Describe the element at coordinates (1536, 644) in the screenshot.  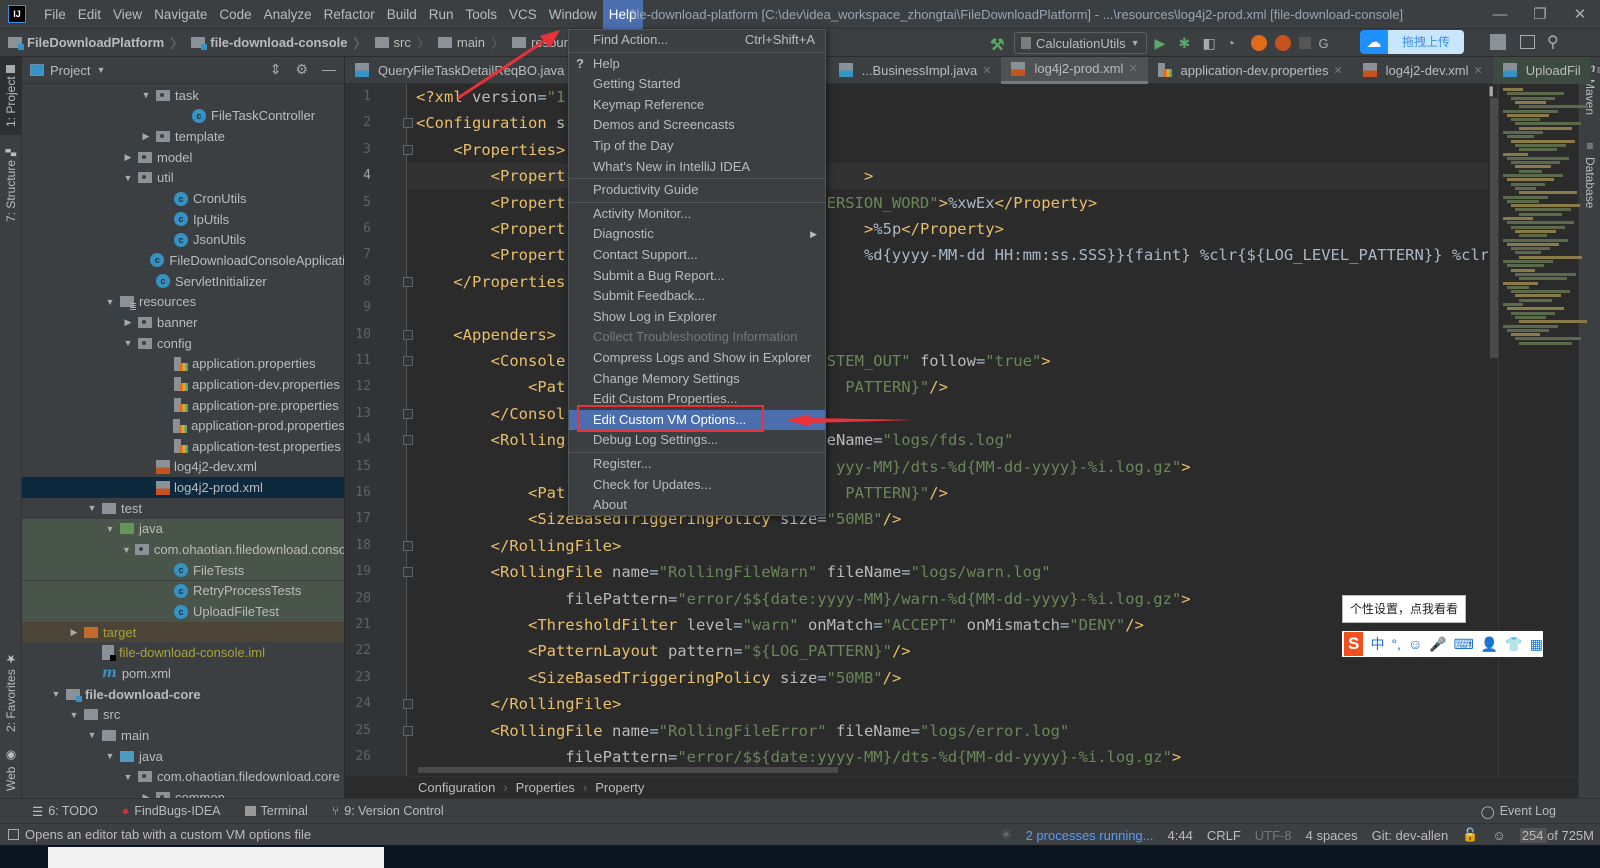
I see `ime-toolbox-icon: ▦` at that location.